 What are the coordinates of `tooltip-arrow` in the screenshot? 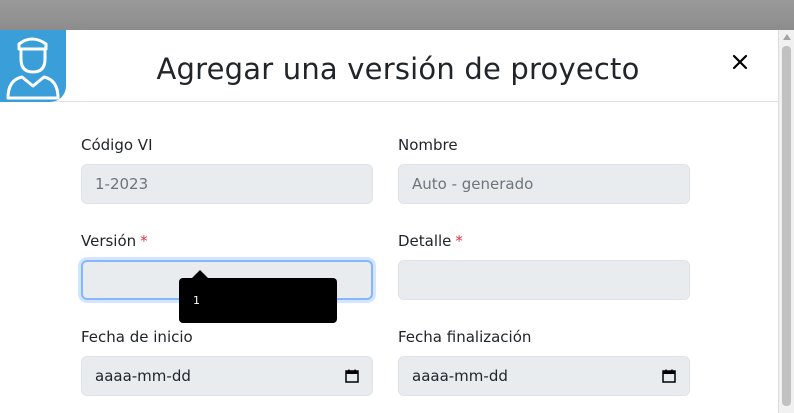 It's located at (200, 274).